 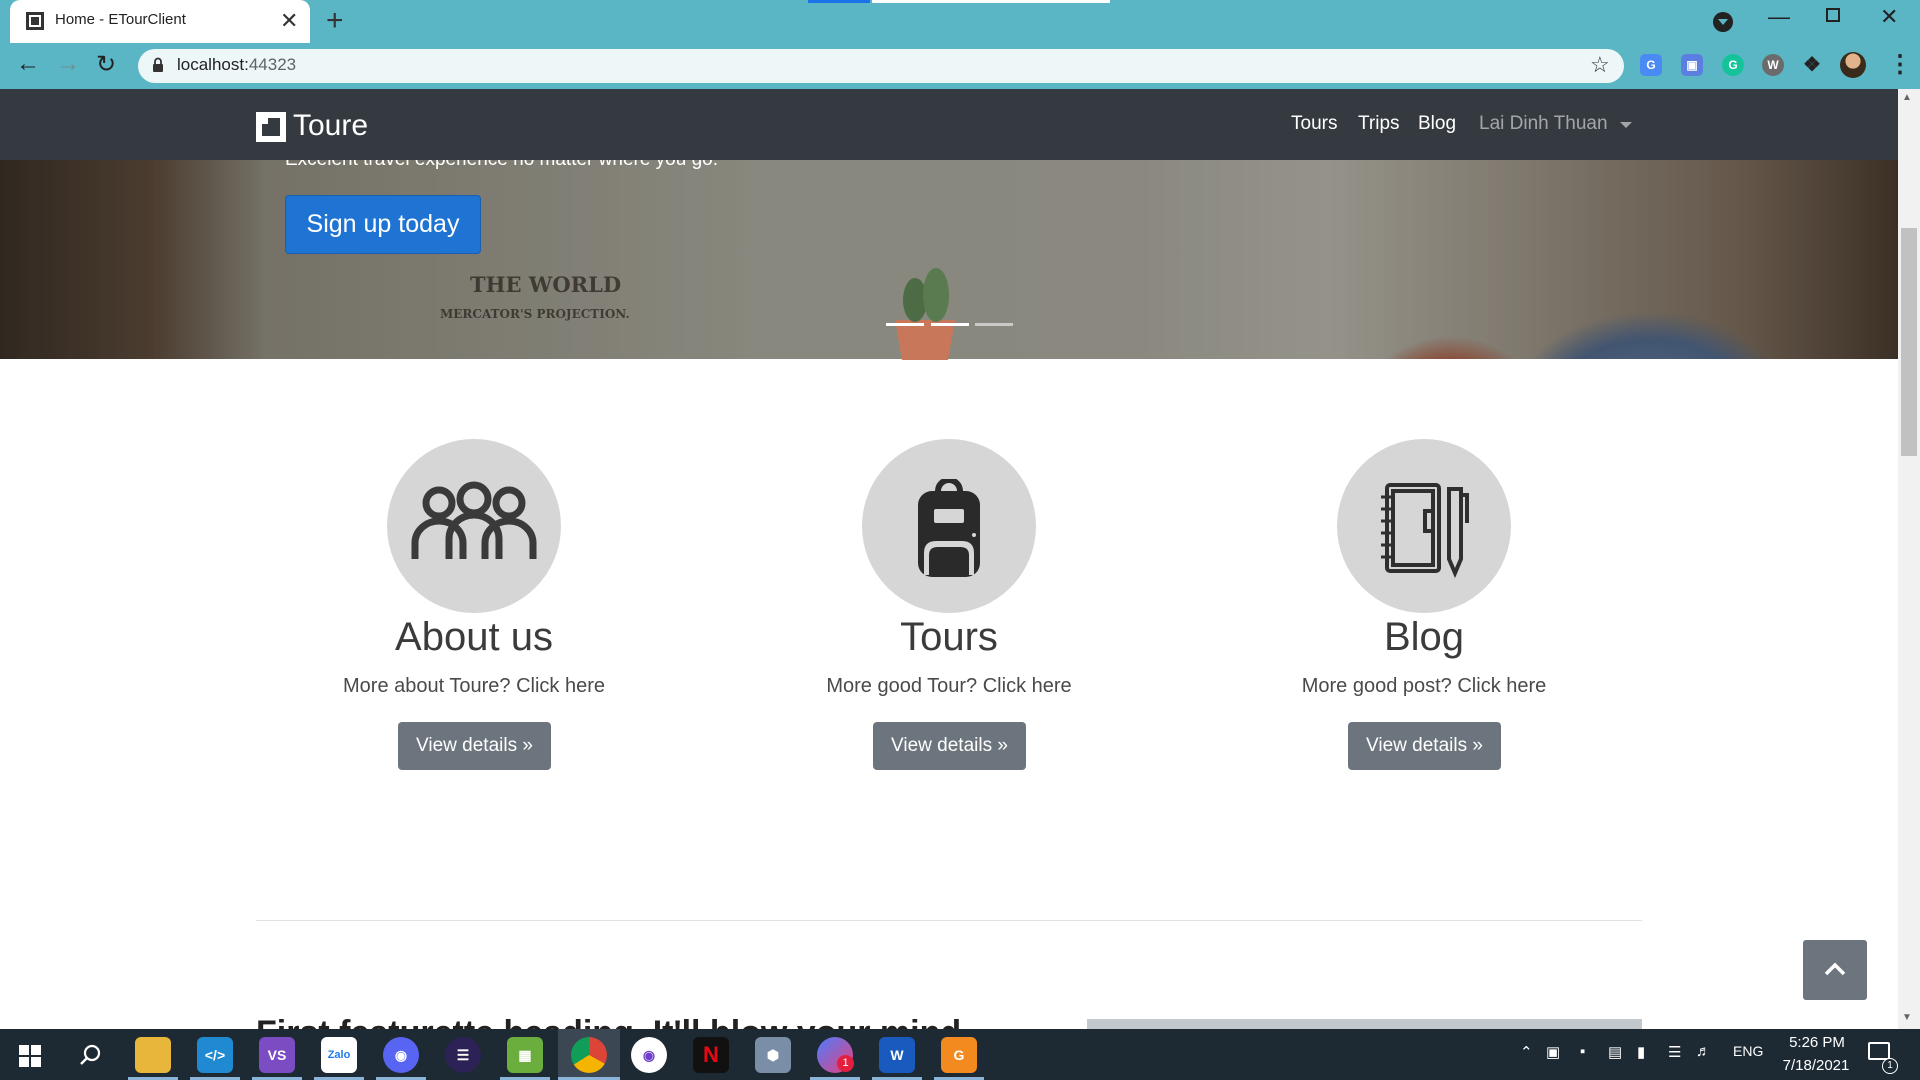 I want to click on notification-center-icon, so click(x=1879, y=1051).